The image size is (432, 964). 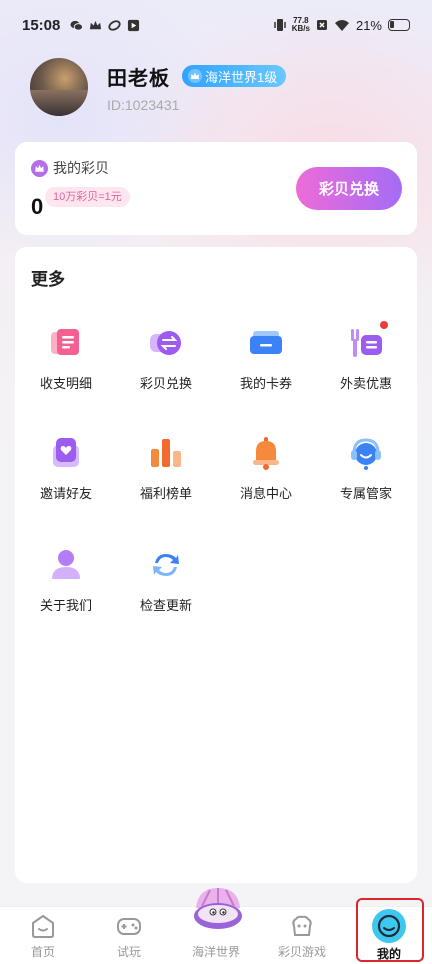 What do you see at coordinates (365, 383) in the screenshot?
I see `menu-item-label: 外卖优惠` at bounding box center [365, 383].